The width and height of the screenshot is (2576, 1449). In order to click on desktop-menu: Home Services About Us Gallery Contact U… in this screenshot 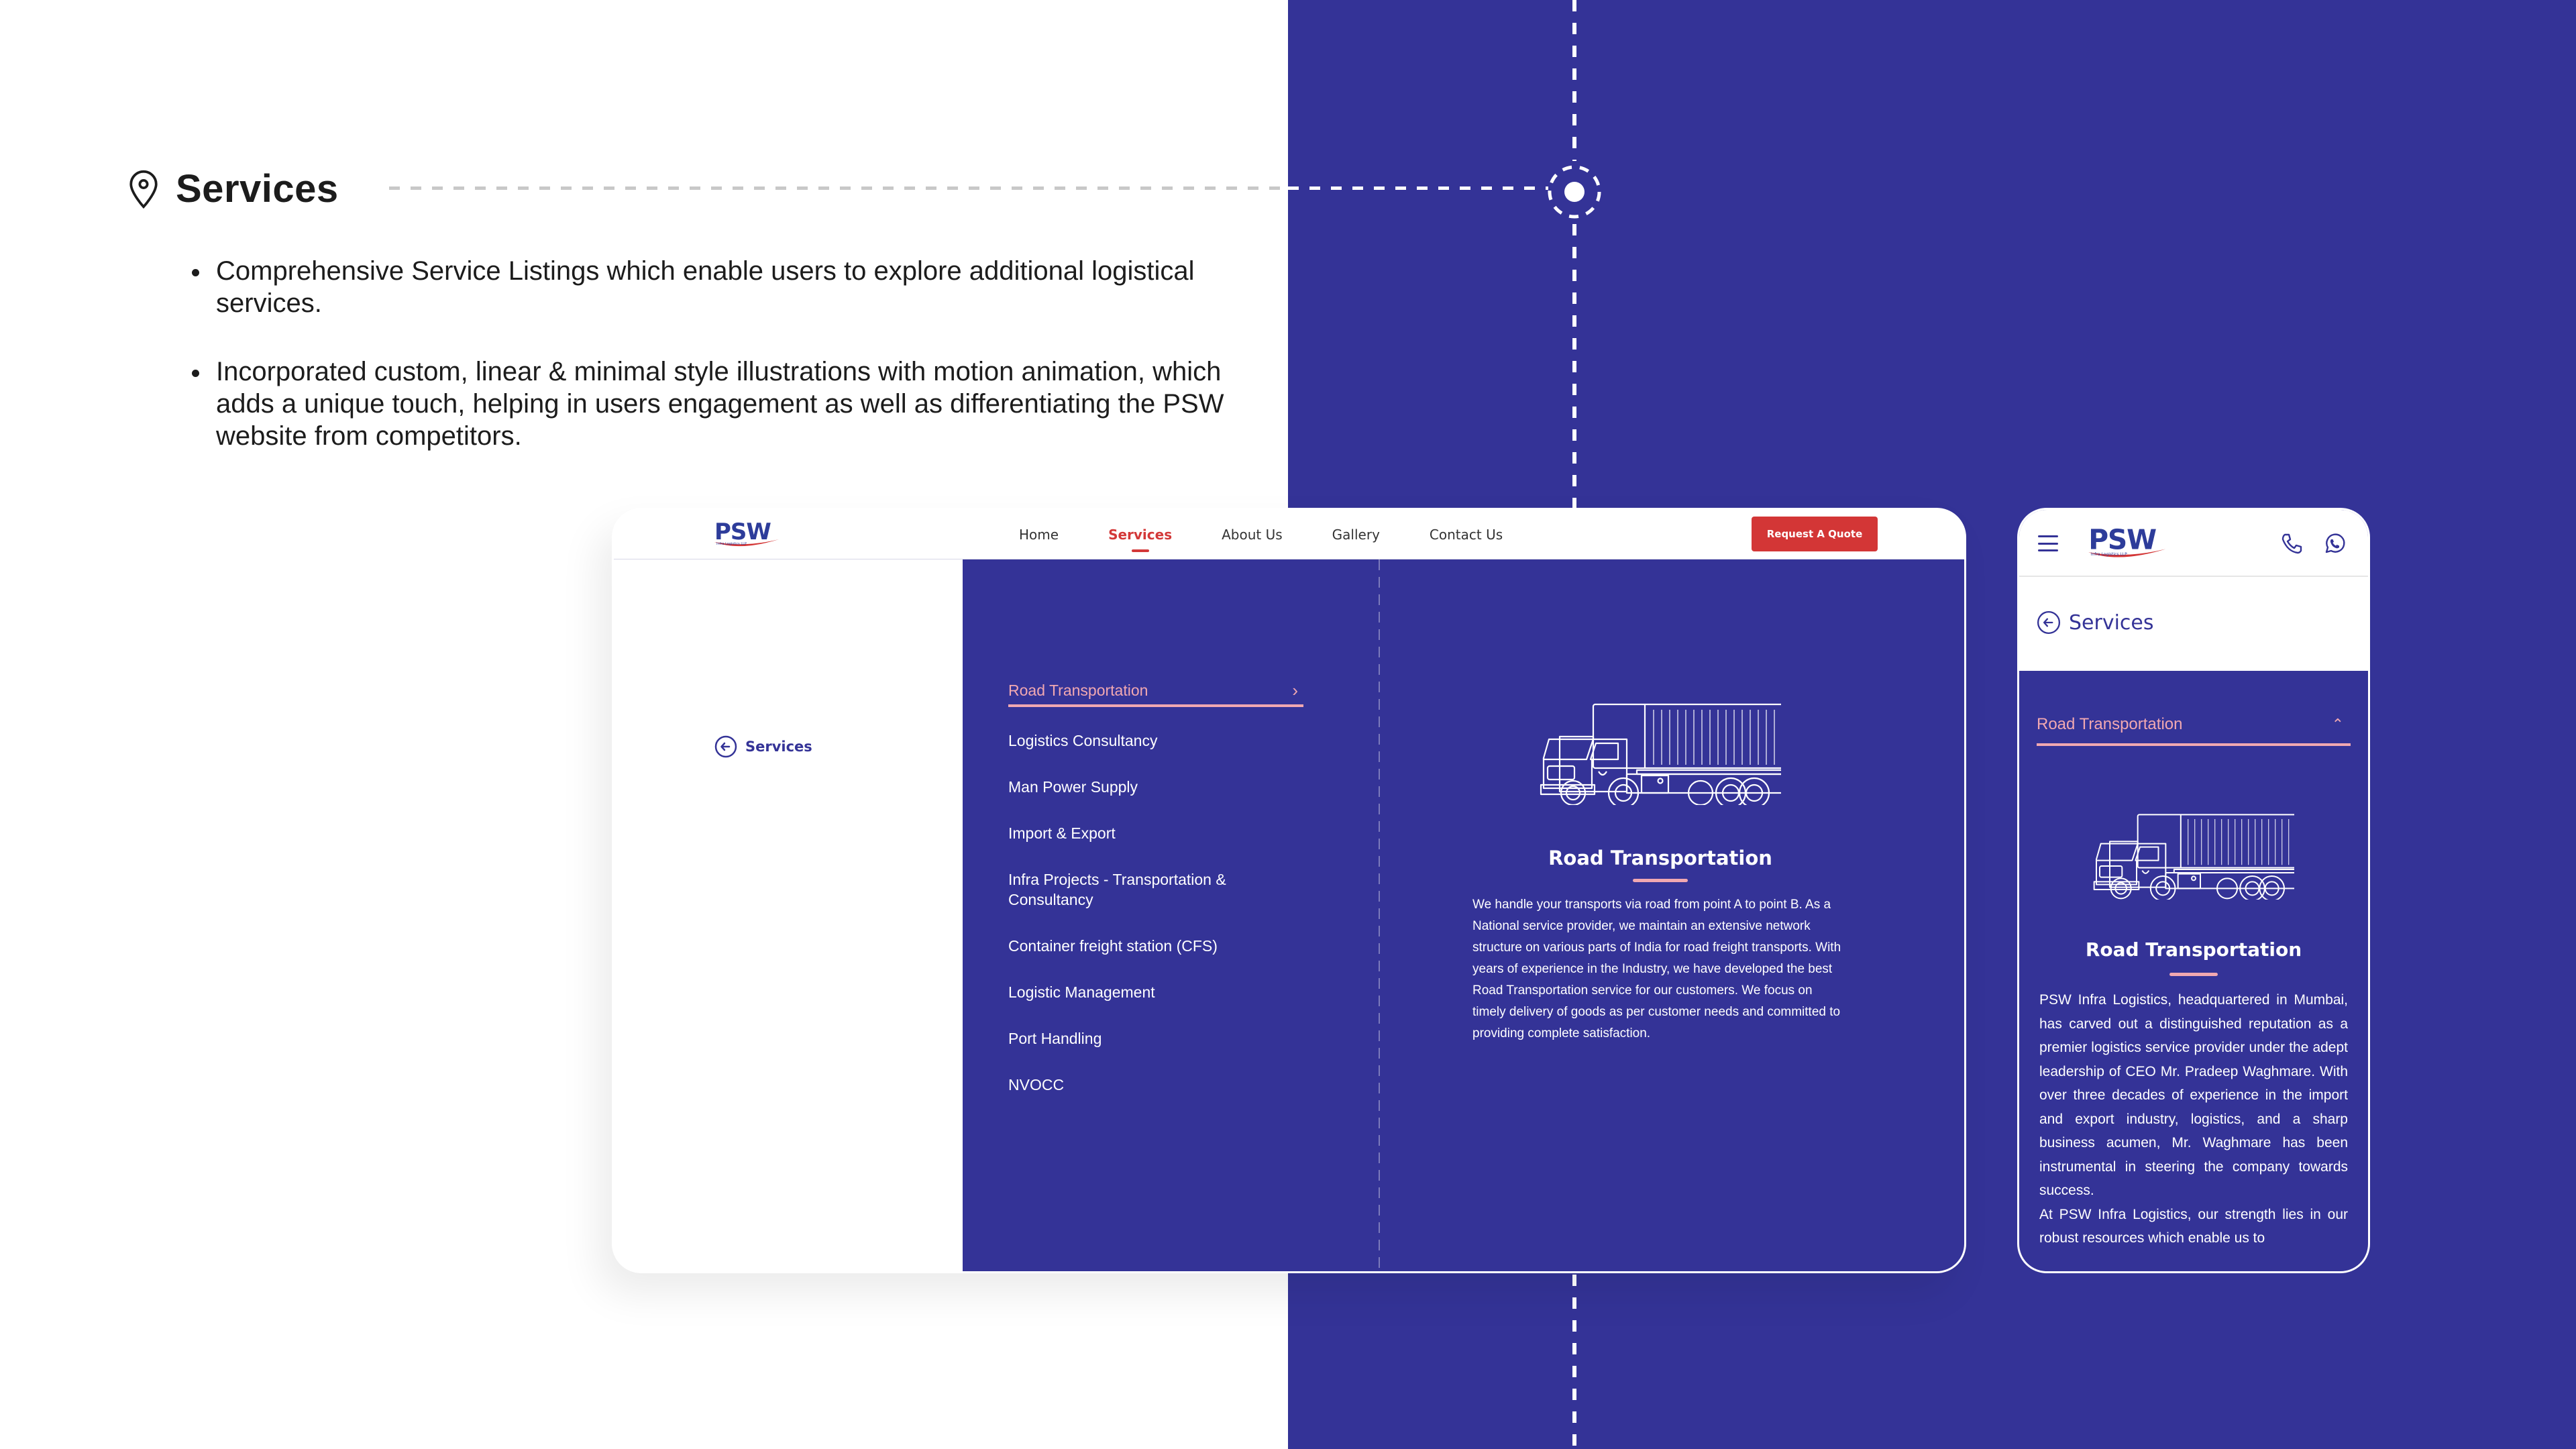, I will do `click(1285, 534)`.